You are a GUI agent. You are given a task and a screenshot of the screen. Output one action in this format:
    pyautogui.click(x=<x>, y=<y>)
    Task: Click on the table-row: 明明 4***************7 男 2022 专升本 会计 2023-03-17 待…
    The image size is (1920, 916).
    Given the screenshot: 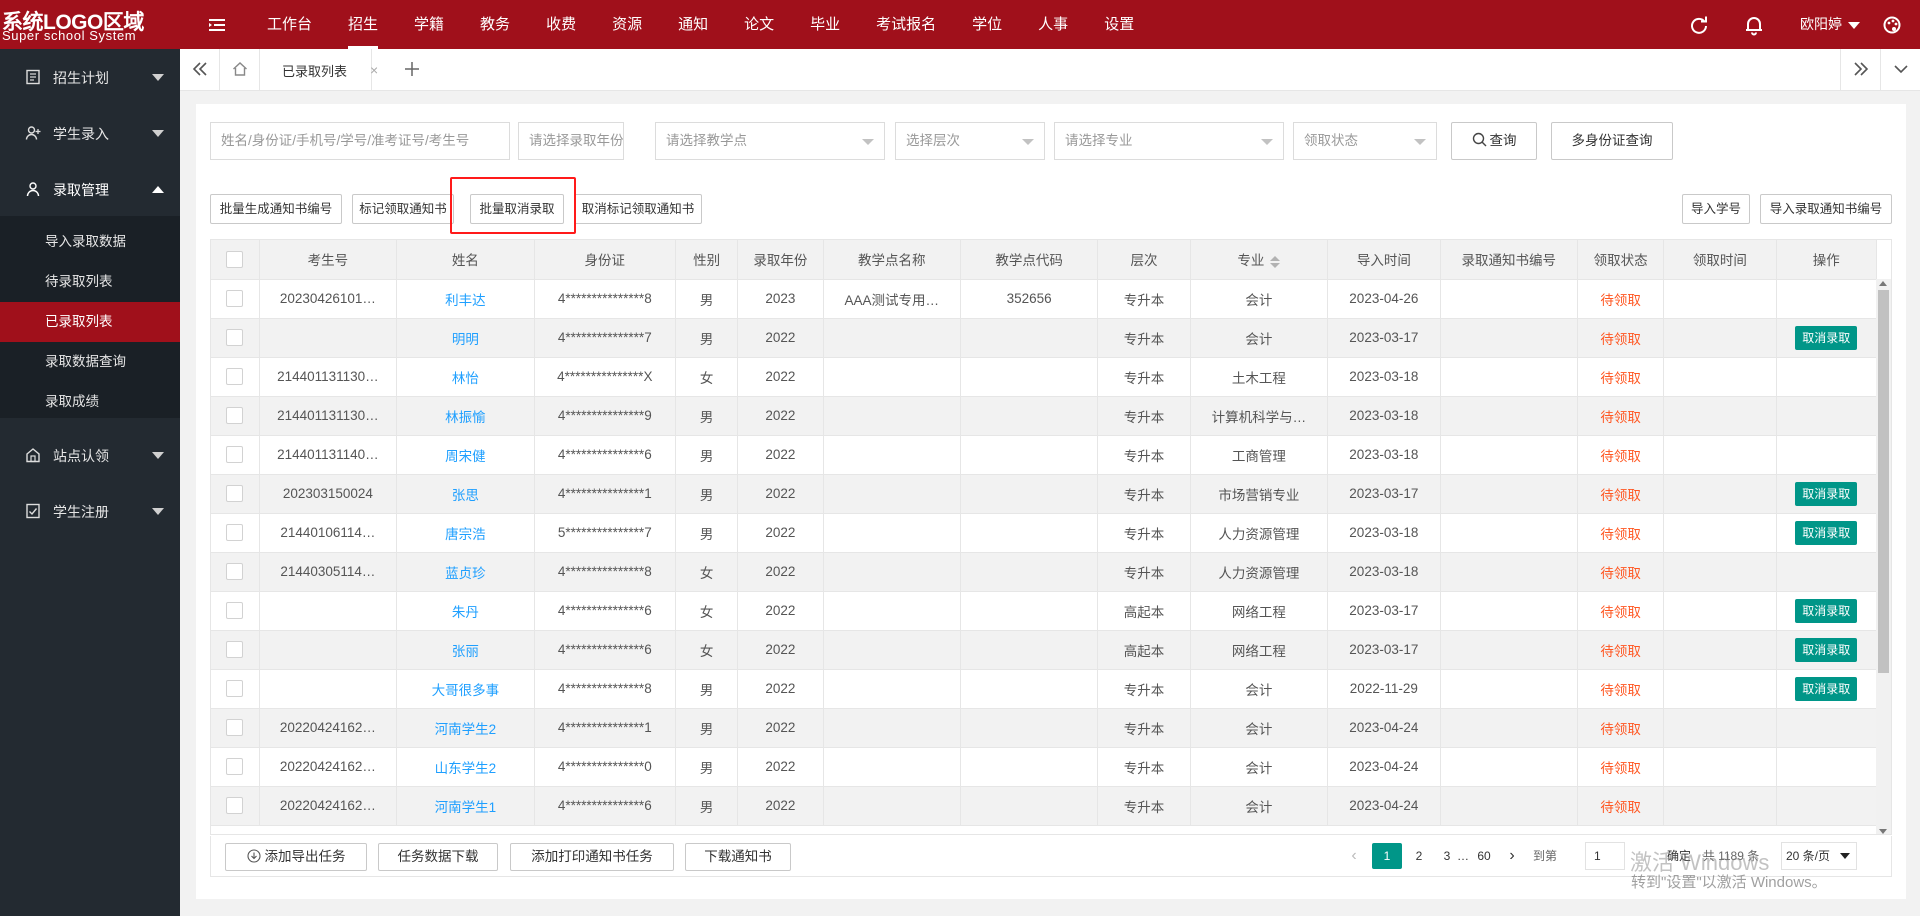 What is the action you would take?
    pyautogui.click(x=1044, y=338)
    